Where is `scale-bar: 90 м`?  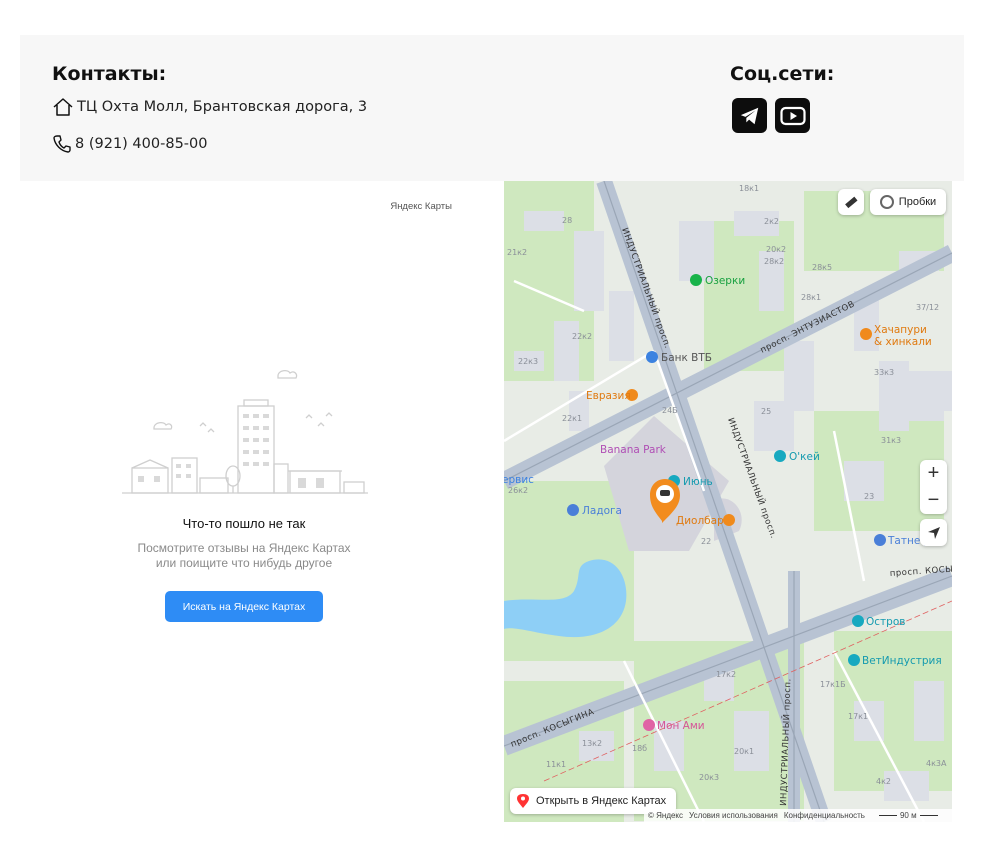
scale-bar: 90 м is located at coordinates (908, 815).